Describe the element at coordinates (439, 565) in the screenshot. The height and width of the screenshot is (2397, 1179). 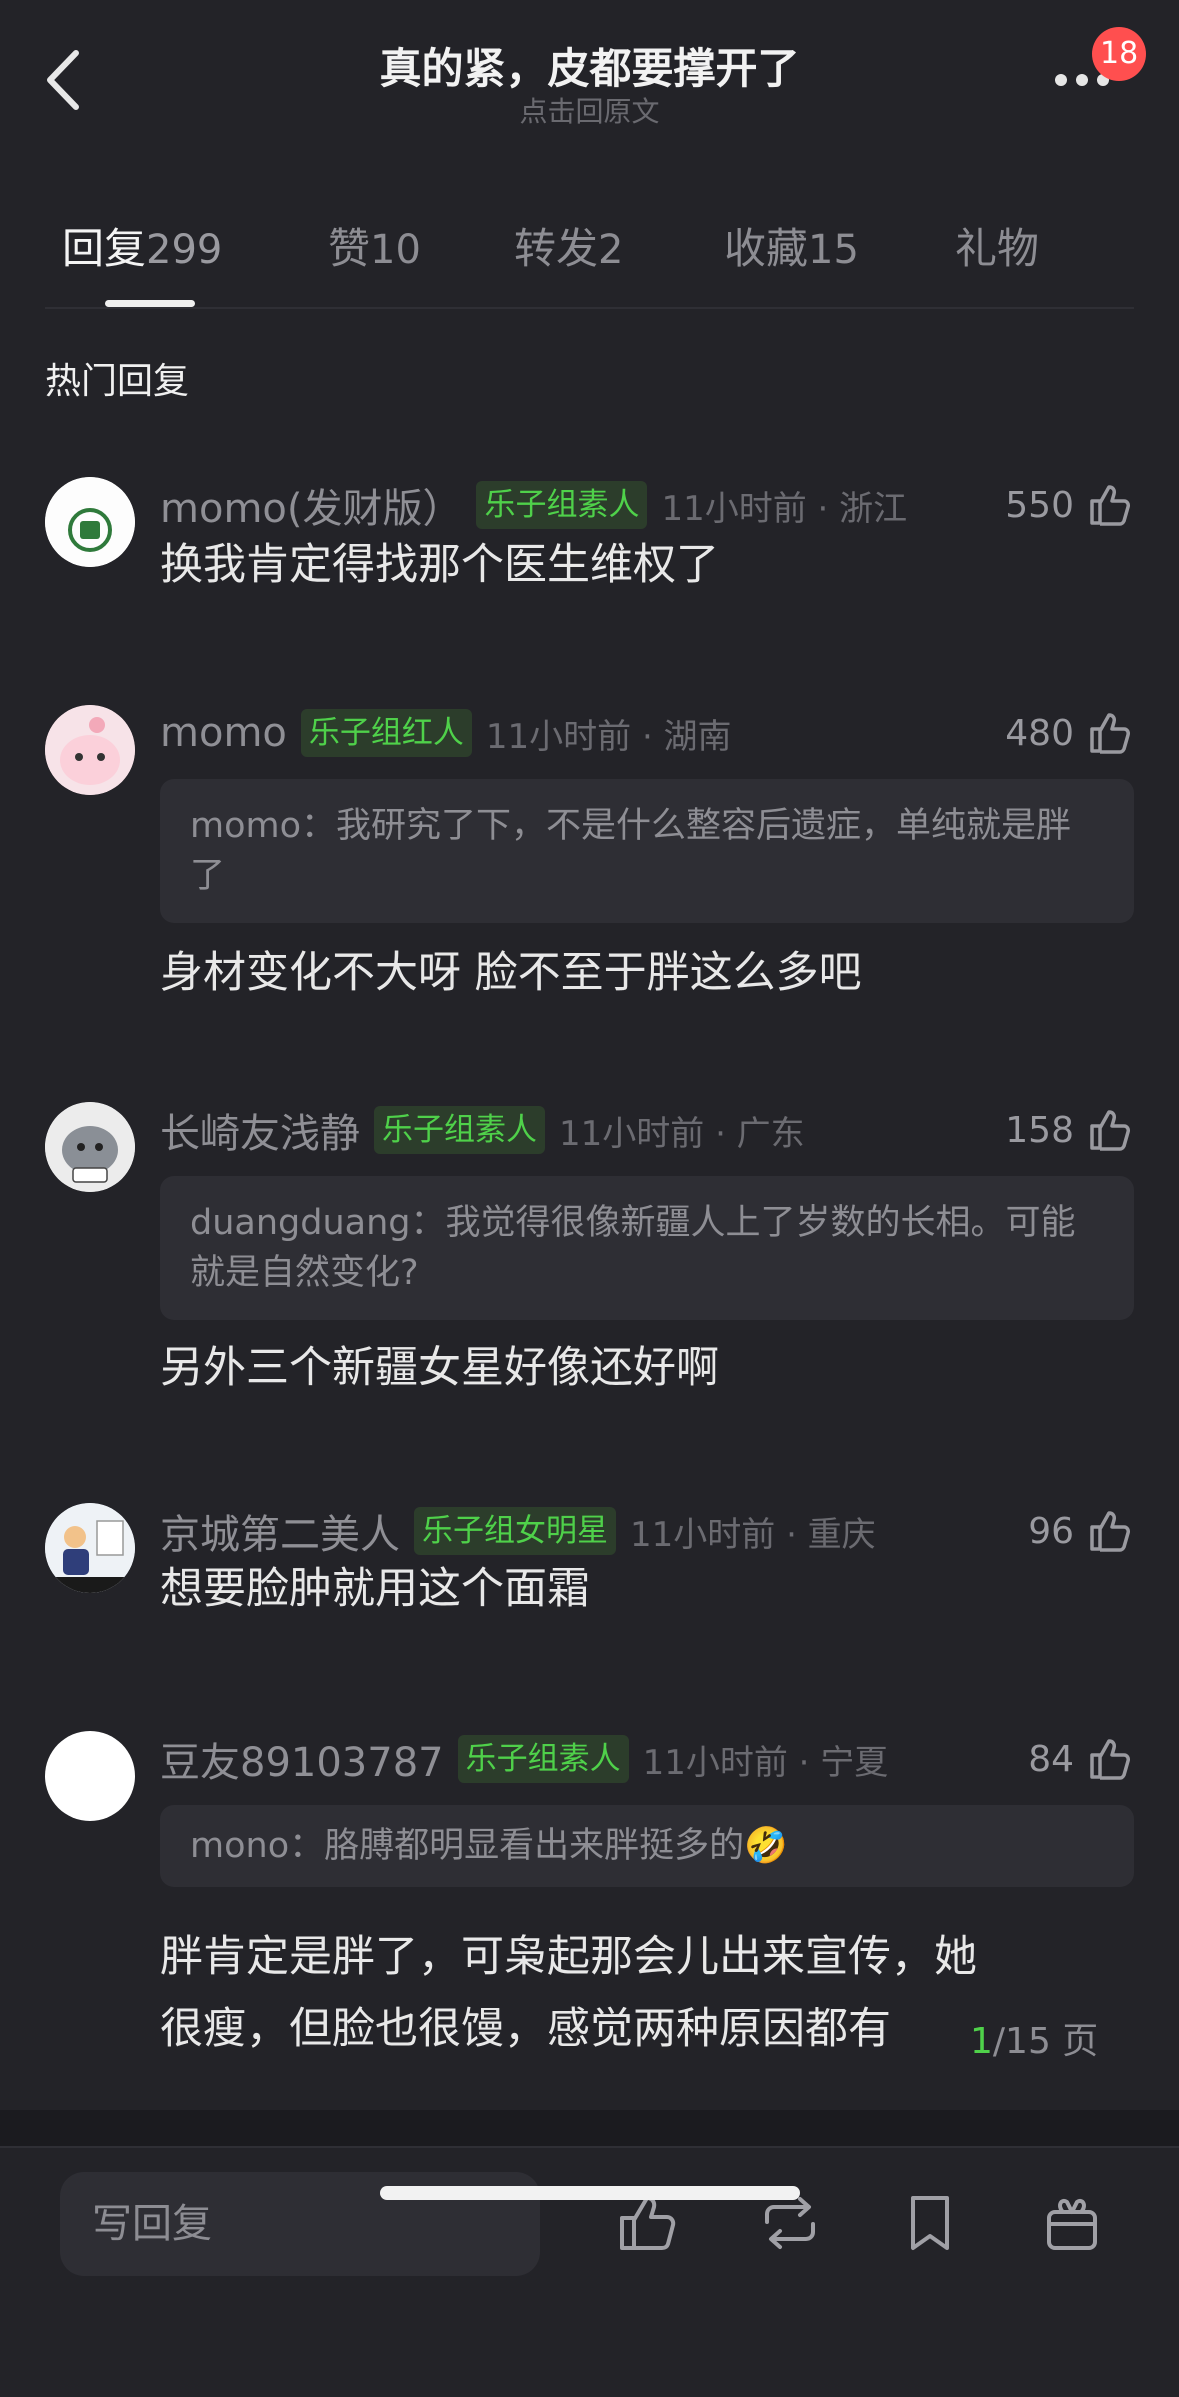
I see `comment-text: 换我肯定得找那个医生维权了` at that location.